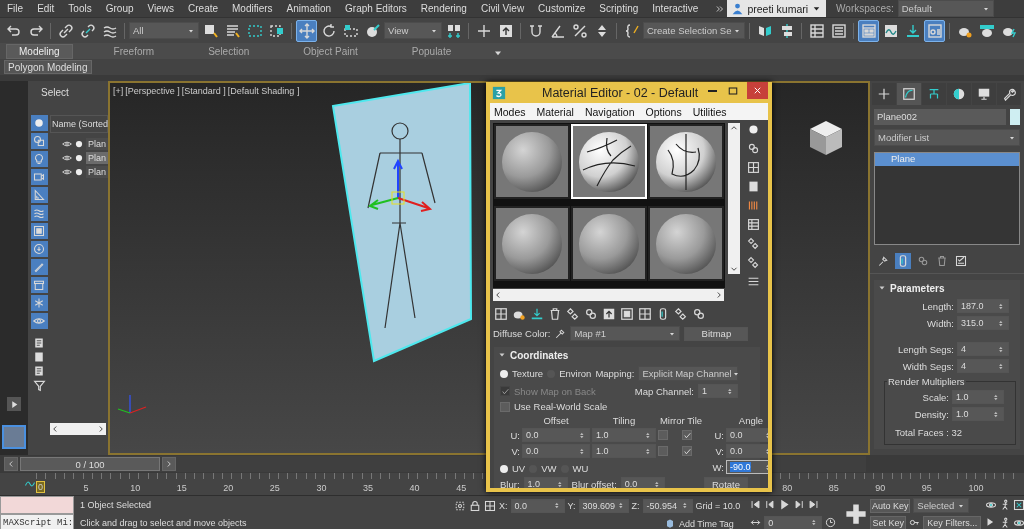 This screenshot has height=529, width=1024. What do you see at coordinates (86, 488) in the screenshot?
I see `frame-number: 5` at bounding box center [86, 488].